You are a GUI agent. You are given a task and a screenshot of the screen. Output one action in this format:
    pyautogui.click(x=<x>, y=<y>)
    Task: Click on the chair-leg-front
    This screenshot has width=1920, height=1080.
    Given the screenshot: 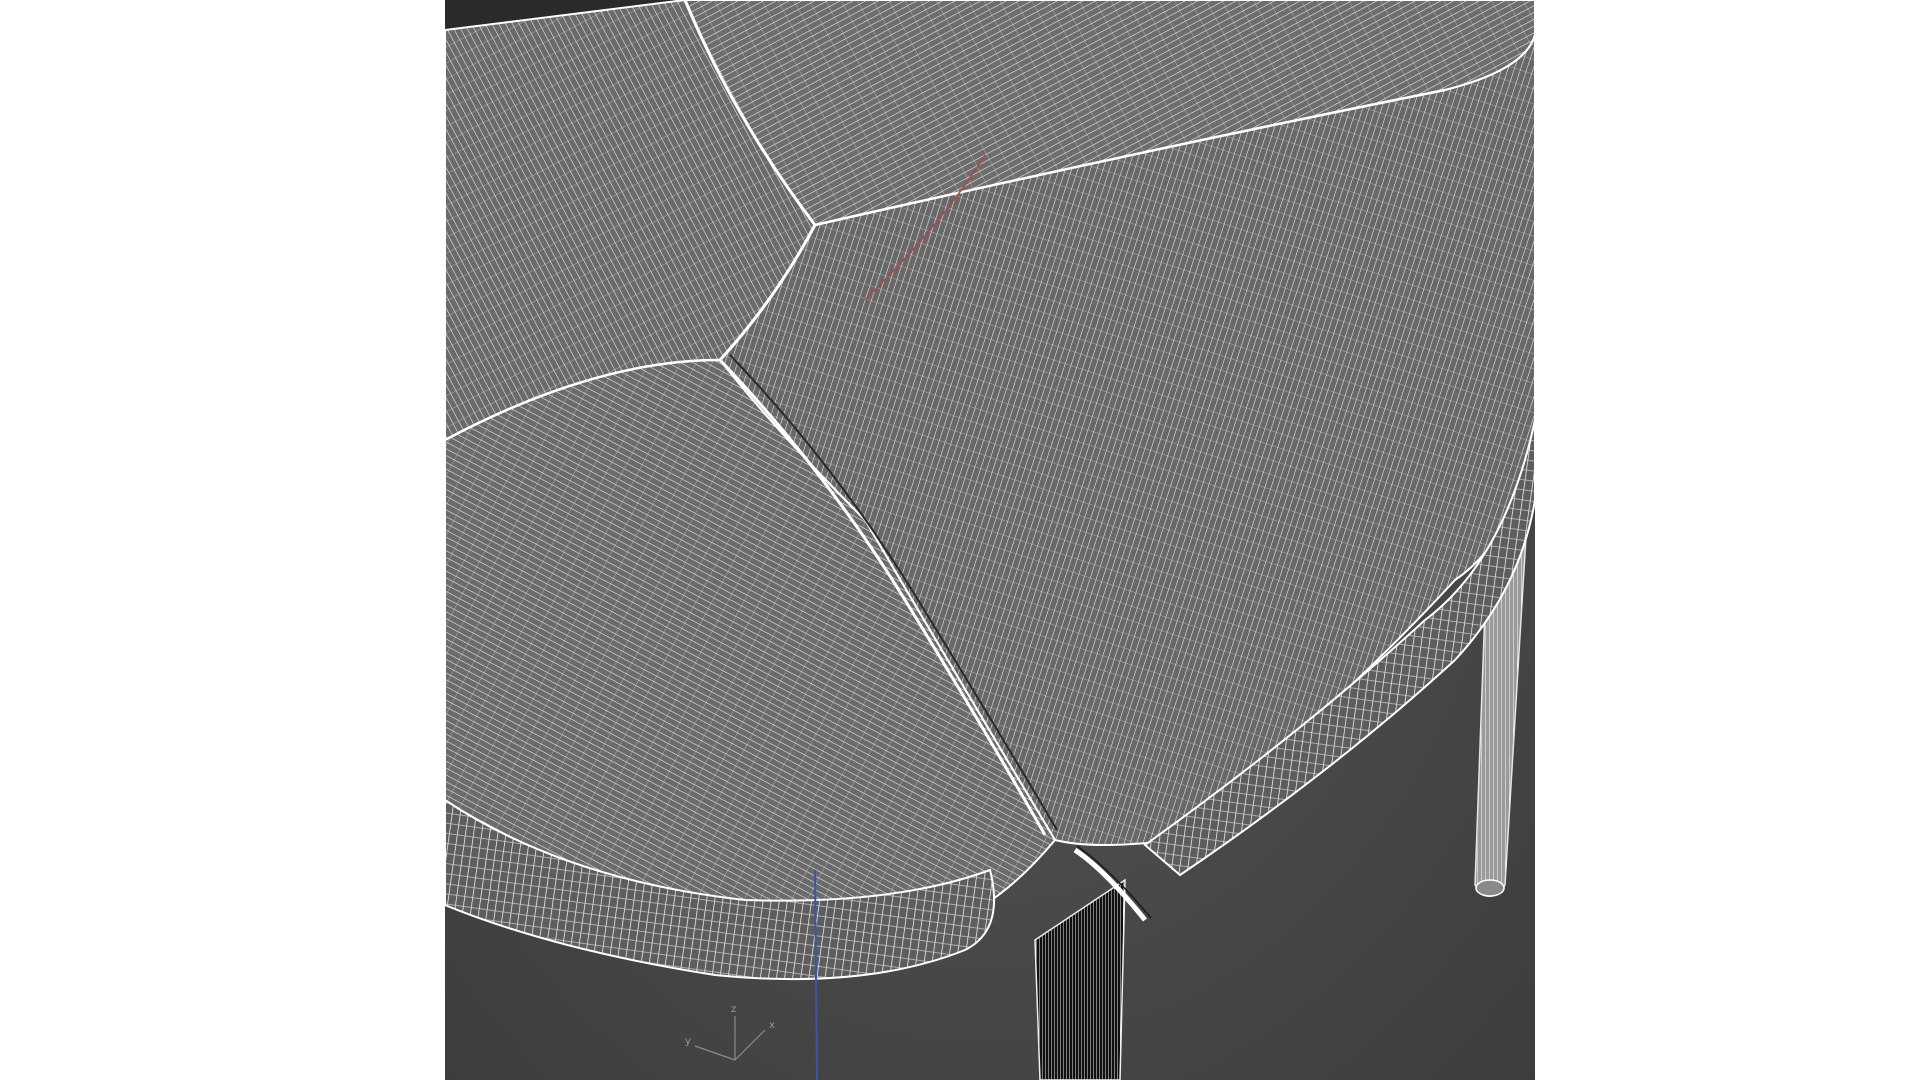 What is the action you would take?
    pyautogui.click(x=1080, y=979)
    